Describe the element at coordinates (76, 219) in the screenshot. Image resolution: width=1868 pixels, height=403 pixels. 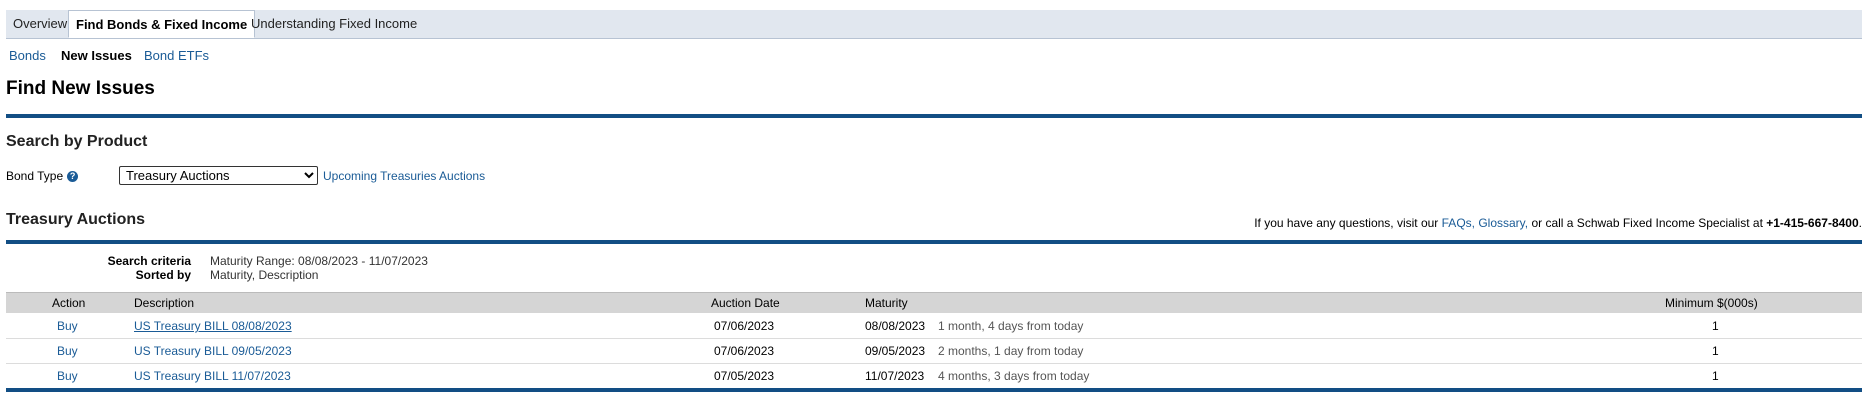
I see `results-heading: Treasury Auctions` at that location.